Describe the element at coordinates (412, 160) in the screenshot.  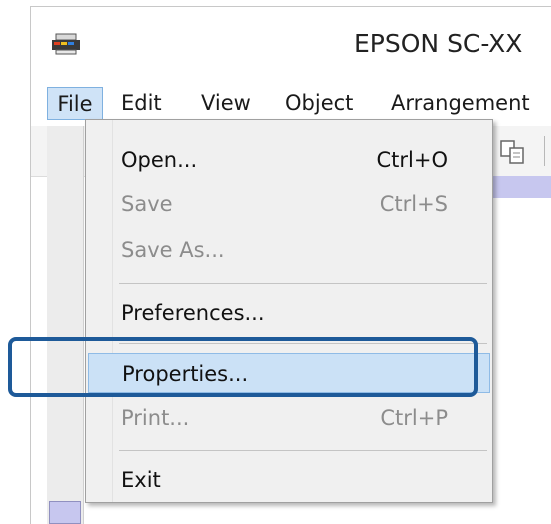
I see `menu-item-shortcut: Ctrl+O` at that location.